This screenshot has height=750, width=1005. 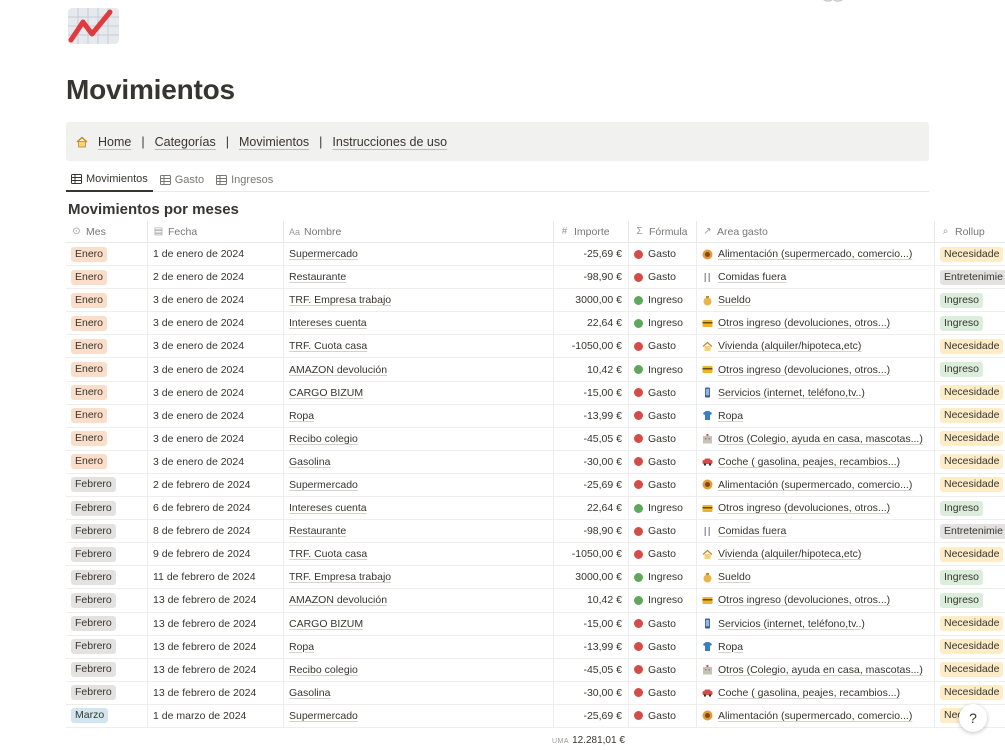 I want to click on column-header-nombre: Aa Nombre, so click(x=419, y=231).